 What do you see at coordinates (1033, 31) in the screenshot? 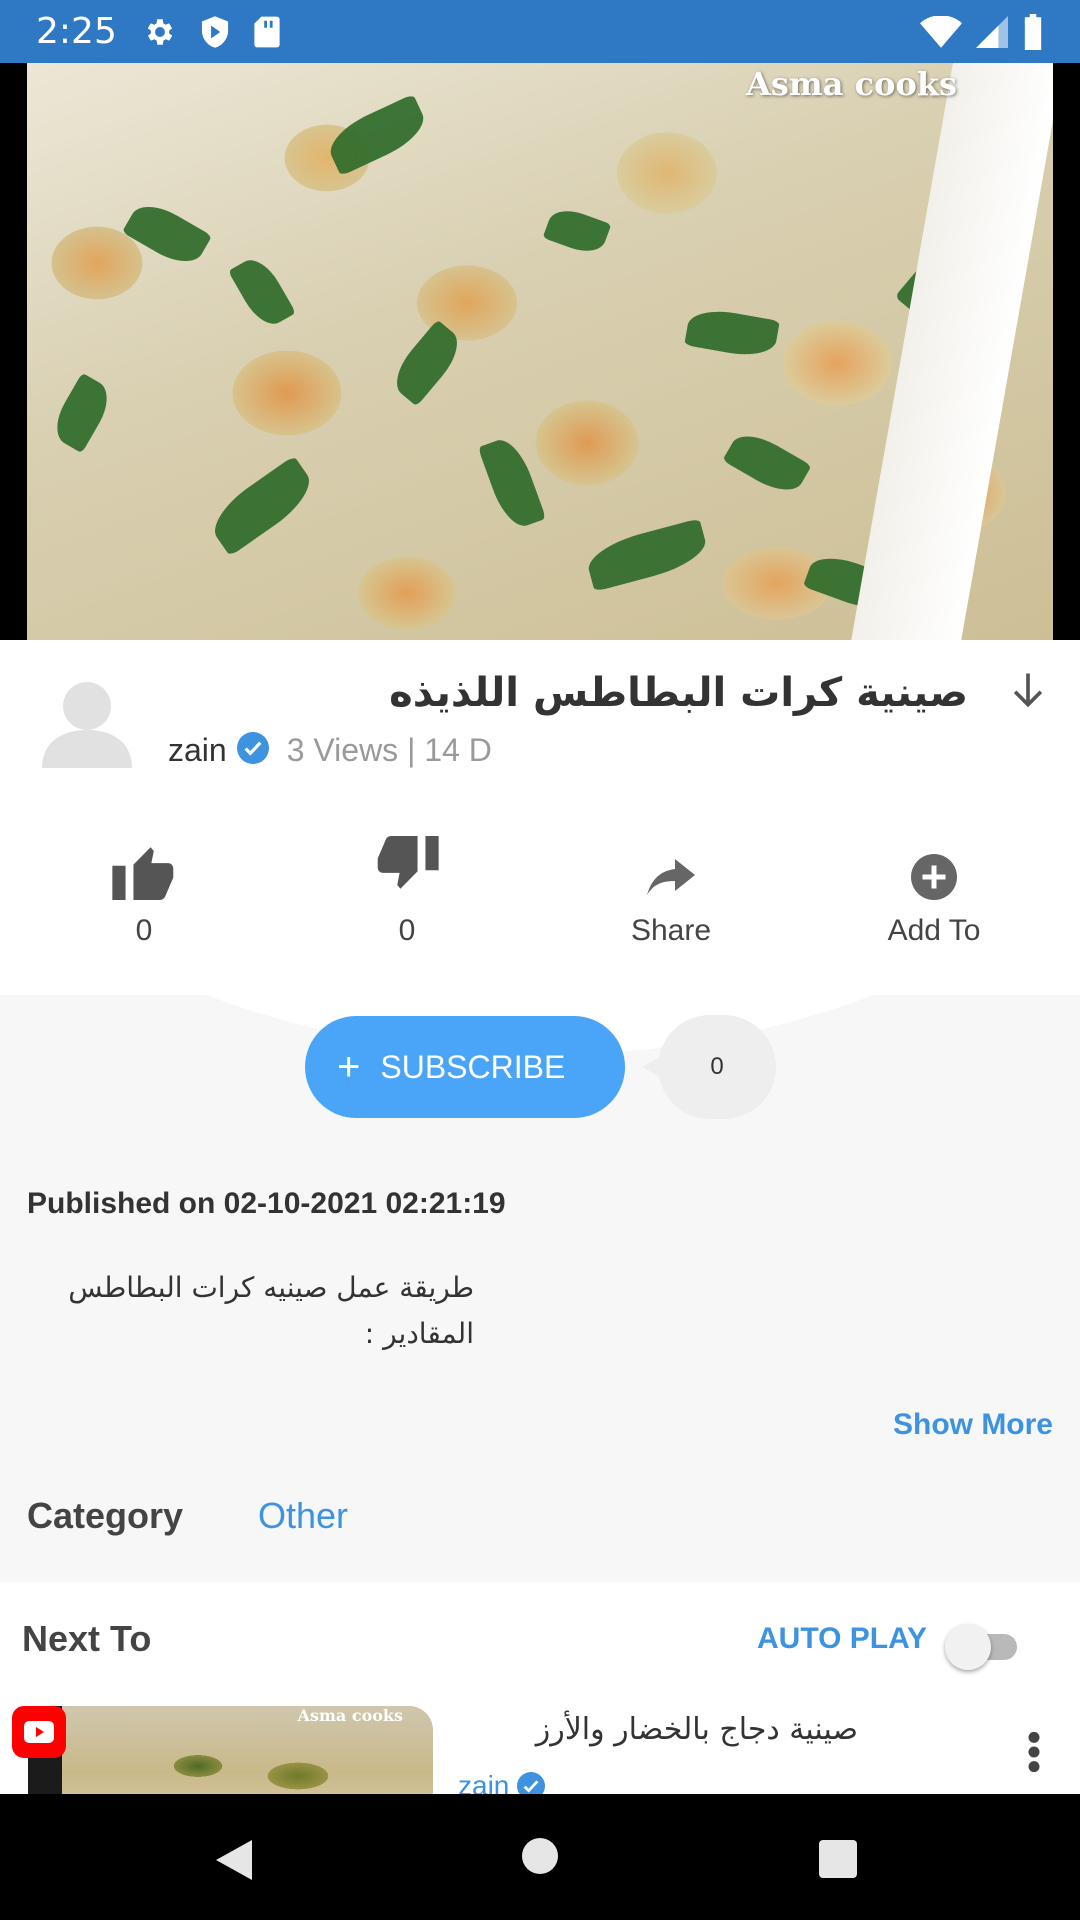
I see `battery-icon` at bounding box center [1033, 31].